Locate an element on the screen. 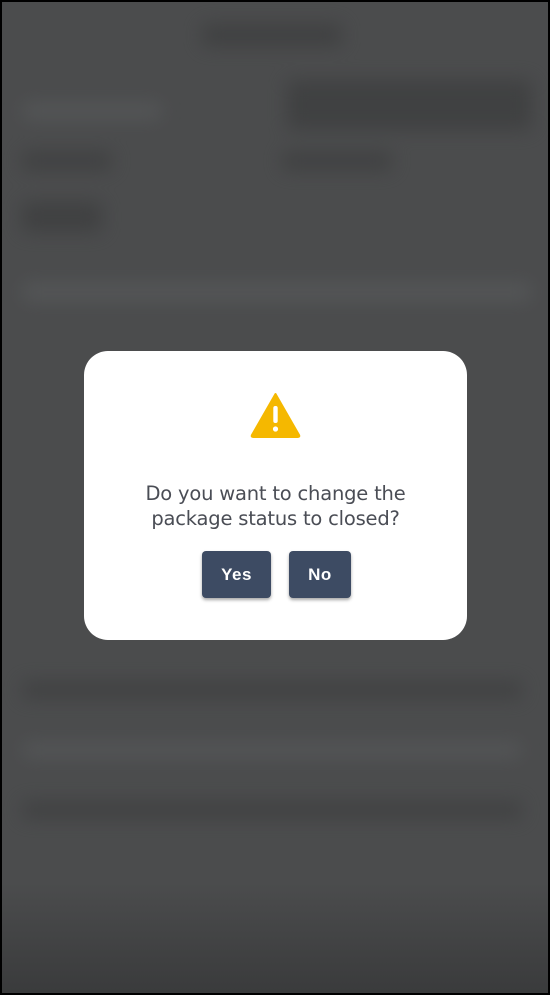  yes-button: Yes is located at coordinates (236, 574).